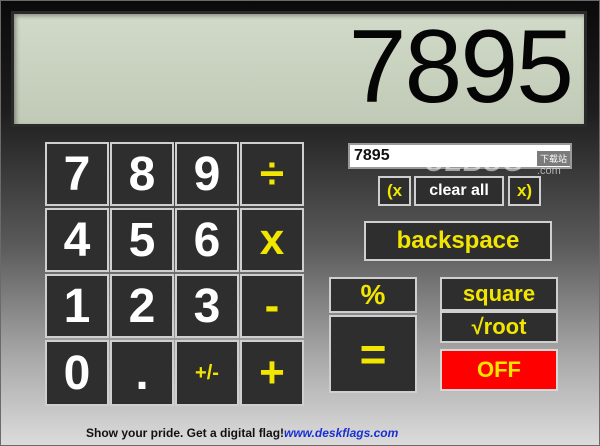 The width and height of the screenshot is (600, 446). I want to click on key-3: 3, so click(207, 306).